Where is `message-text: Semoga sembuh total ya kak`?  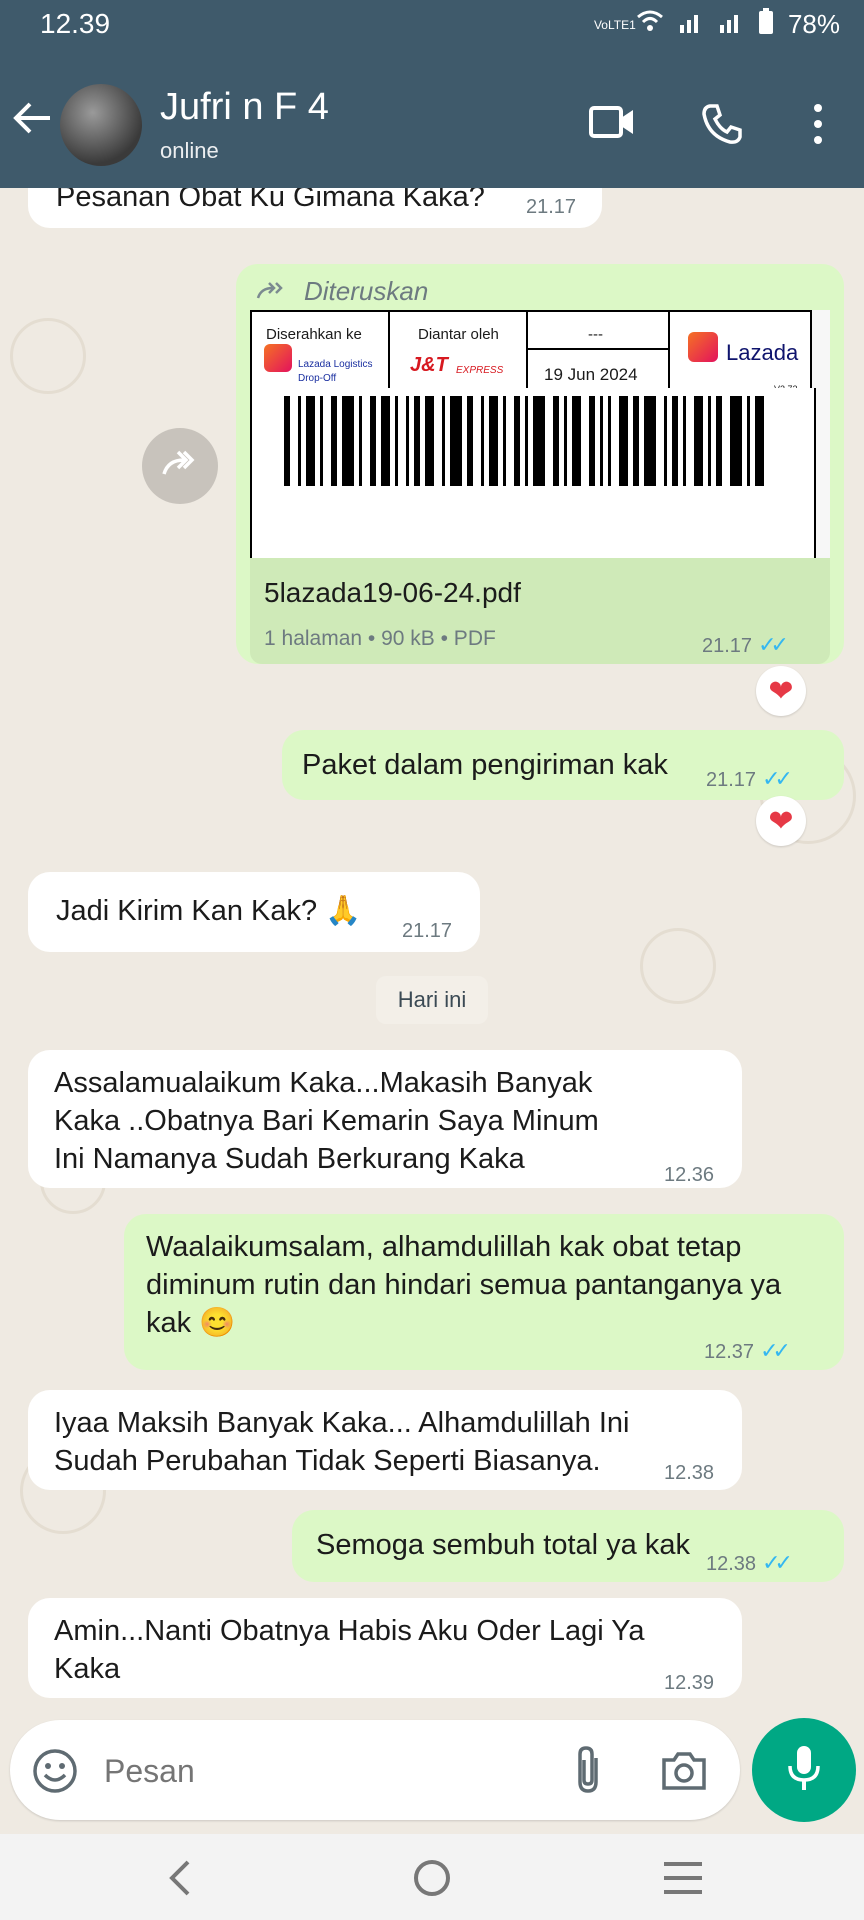 message-text: Semoga sembuh total ya kak is located at coordinates (503, 1545).